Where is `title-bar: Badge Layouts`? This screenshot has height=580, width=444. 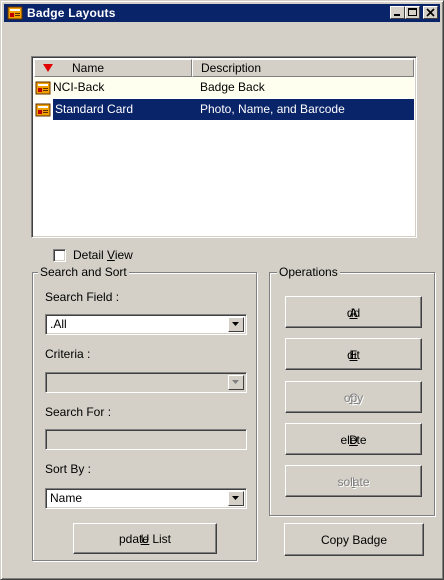
title-bar: Badge Layouts is located at coordinates (222, 13).